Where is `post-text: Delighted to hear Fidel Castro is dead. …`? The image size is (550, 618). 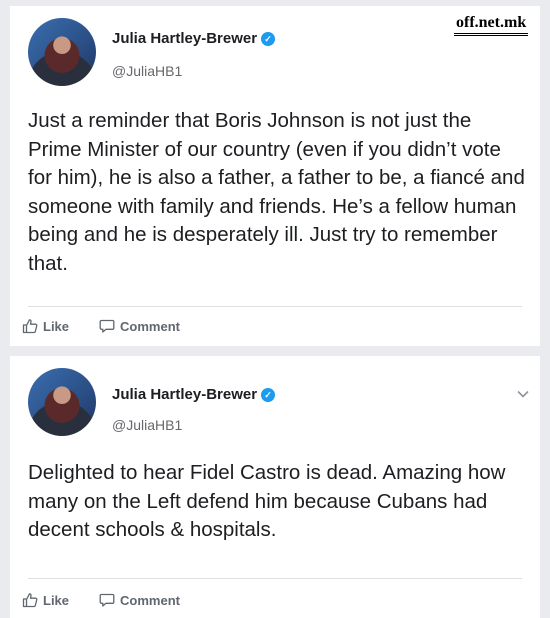 post-text: Delighted to hear Fidel Castro is dead. … is located at coordinates (267, 501).